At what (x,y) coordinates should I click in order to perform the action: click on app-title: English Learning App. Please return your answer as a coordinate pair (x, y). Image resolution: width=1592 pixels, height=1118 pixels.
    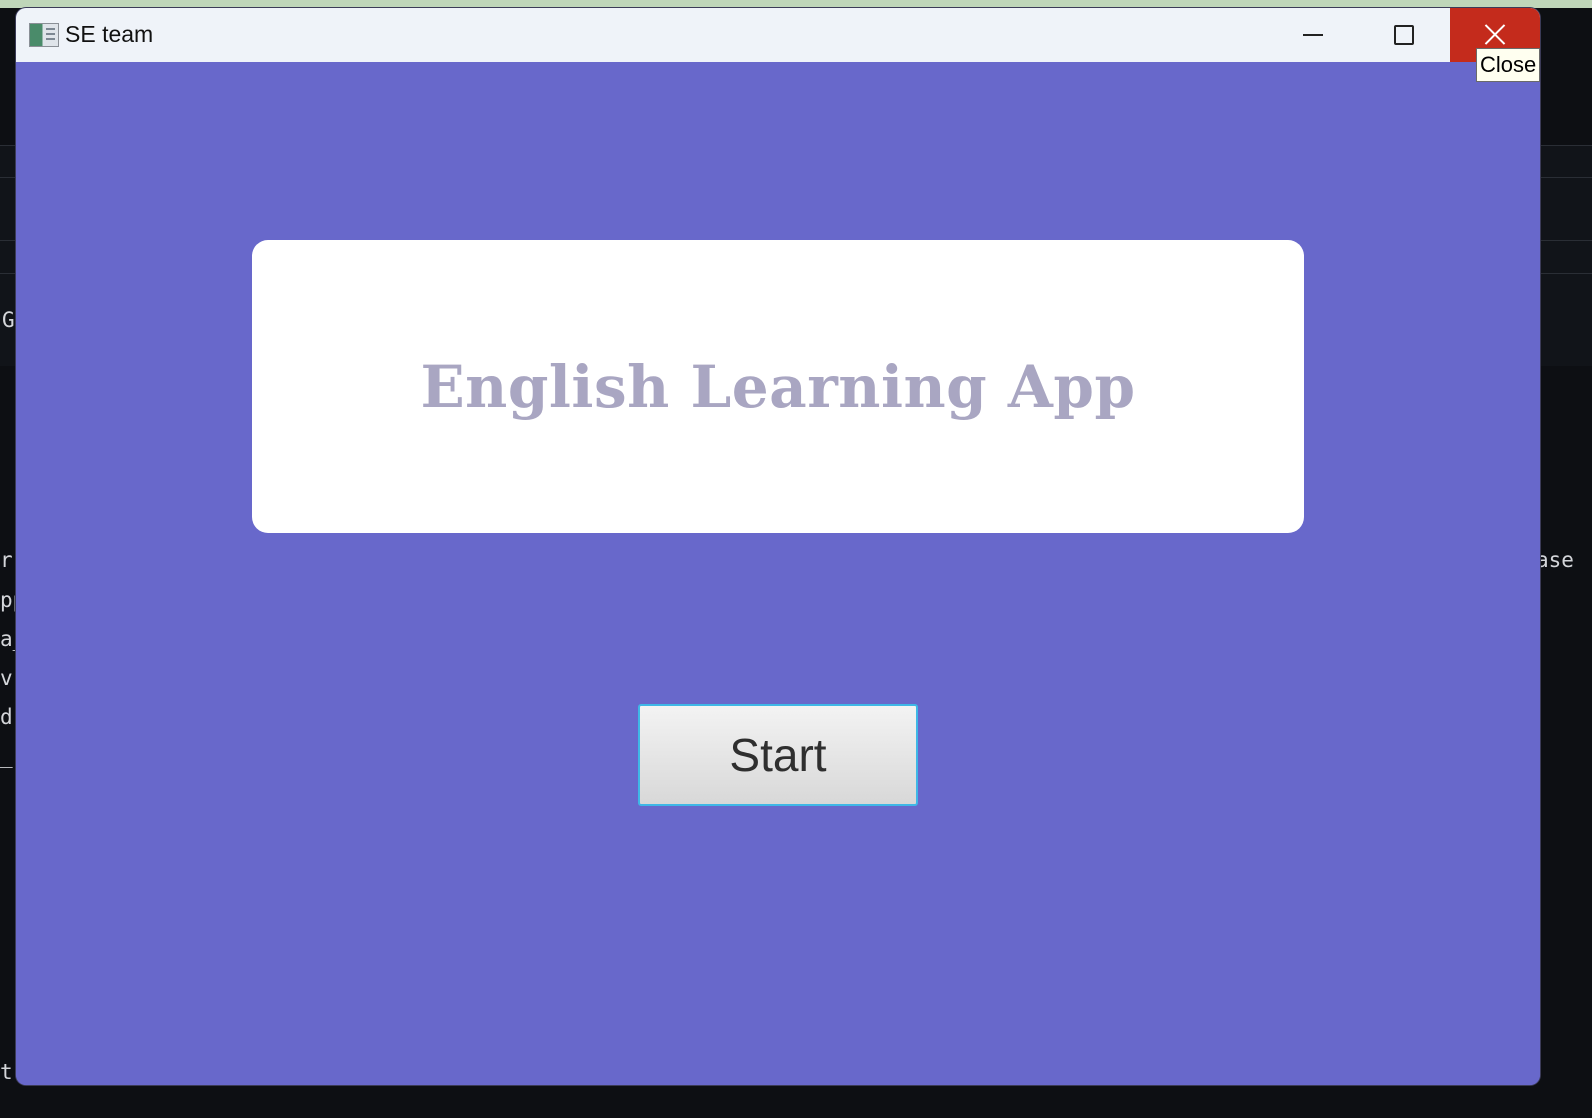
    Looking at the image, I should click on (778, 386).